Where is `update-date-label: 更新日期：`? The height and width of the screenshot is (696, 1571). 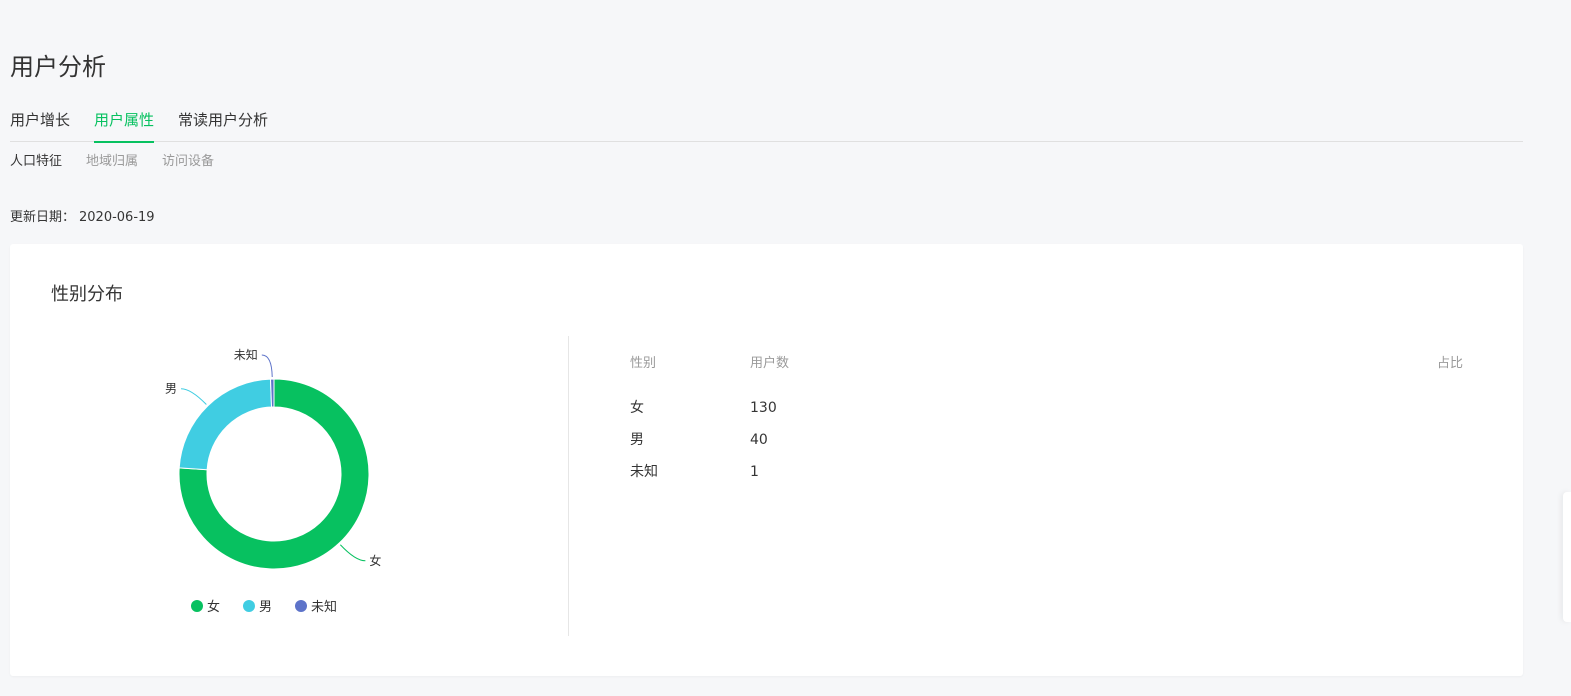 update-date-label: 更新日期： is located at coordinates (43, 217).